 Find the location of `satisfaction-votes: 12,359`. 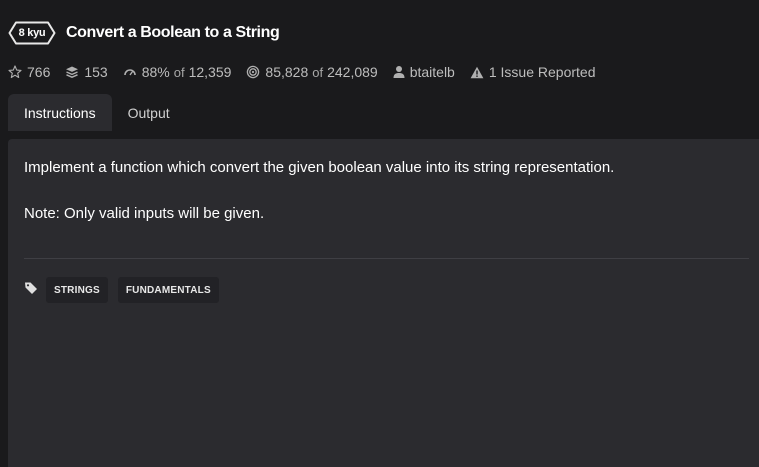

satisfaction-votes: 12,359 is located at coordinates (210, 72).